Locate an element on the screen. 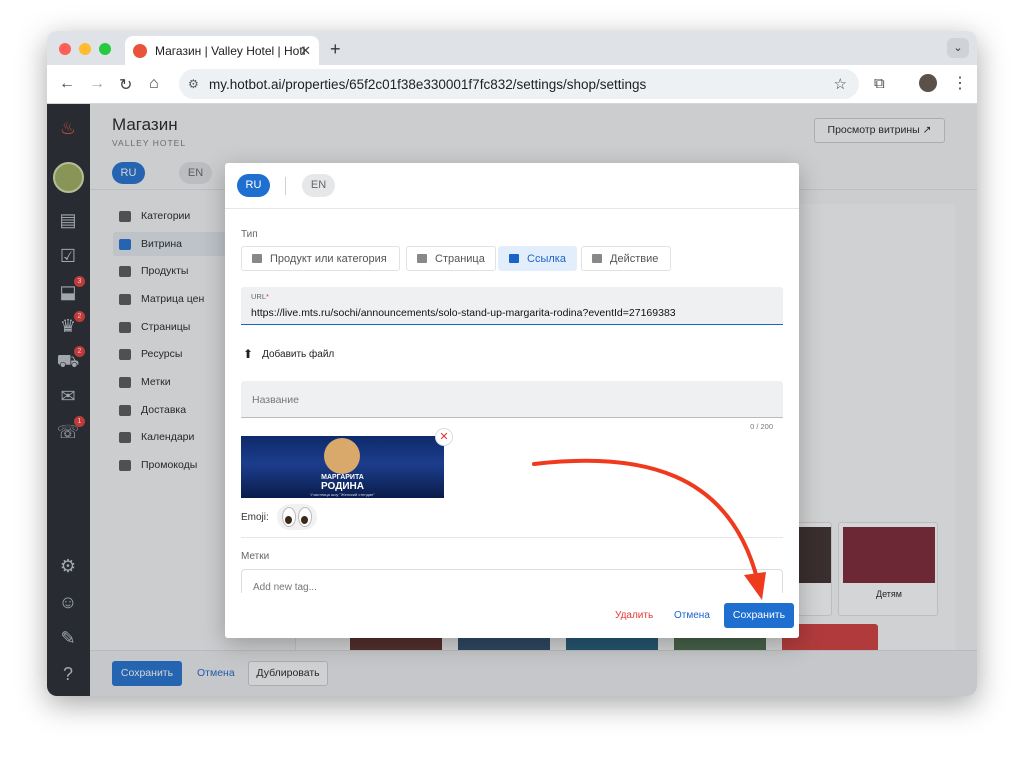 This screenshot has height=758, width=1024. new-tab-button: + is located at coordinates (335, 49).